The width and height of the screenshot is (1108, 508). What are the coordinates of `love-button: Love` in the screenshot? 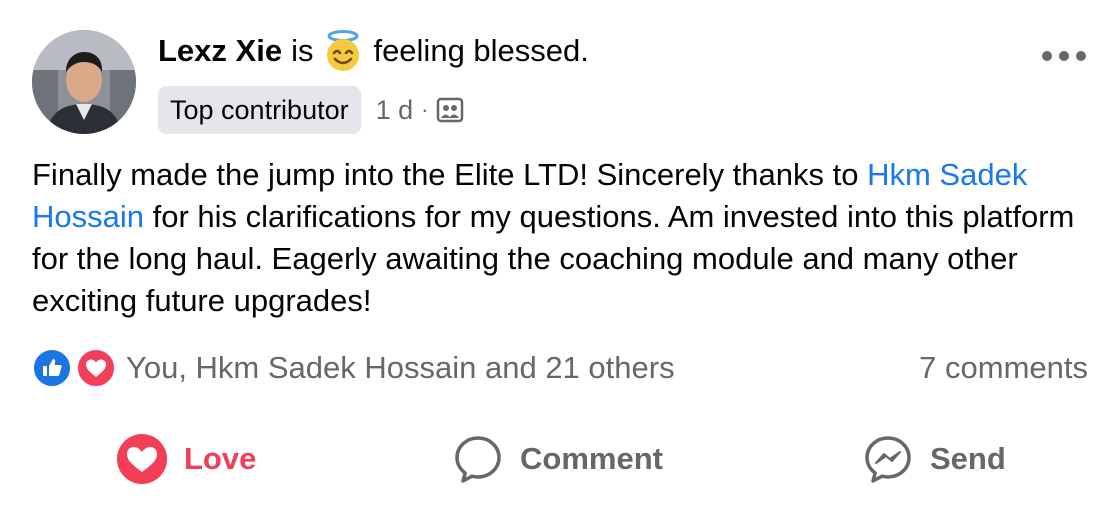 It's located at (186, 459).